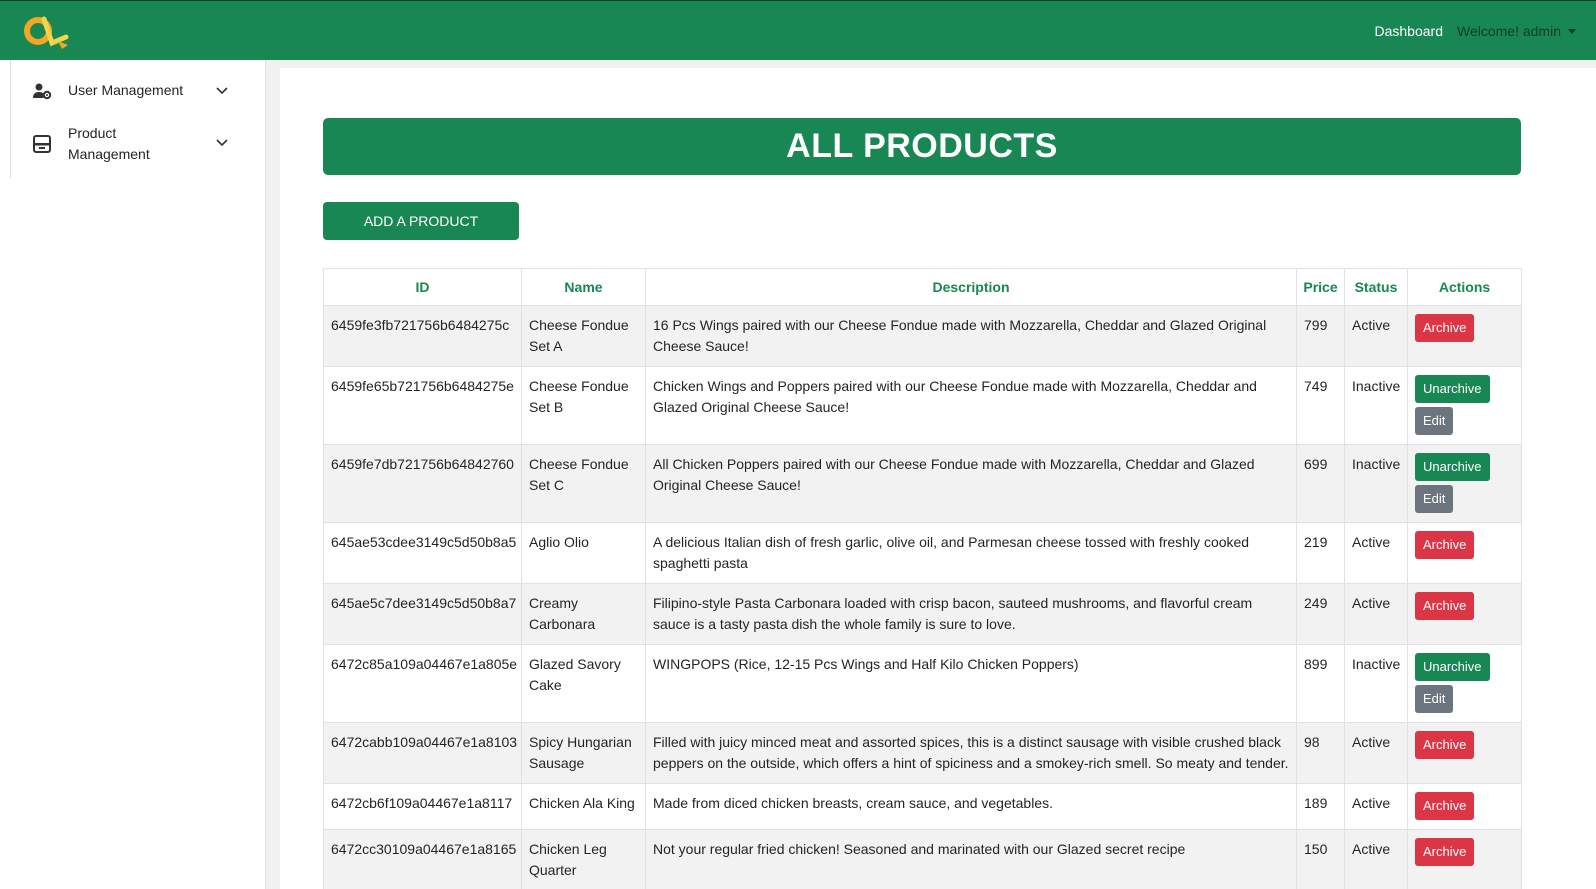 This screenshot has width=1596, height=889. I want to click on cell-id: 6472cb6f109a04467e1a8117, so click(422, 806).